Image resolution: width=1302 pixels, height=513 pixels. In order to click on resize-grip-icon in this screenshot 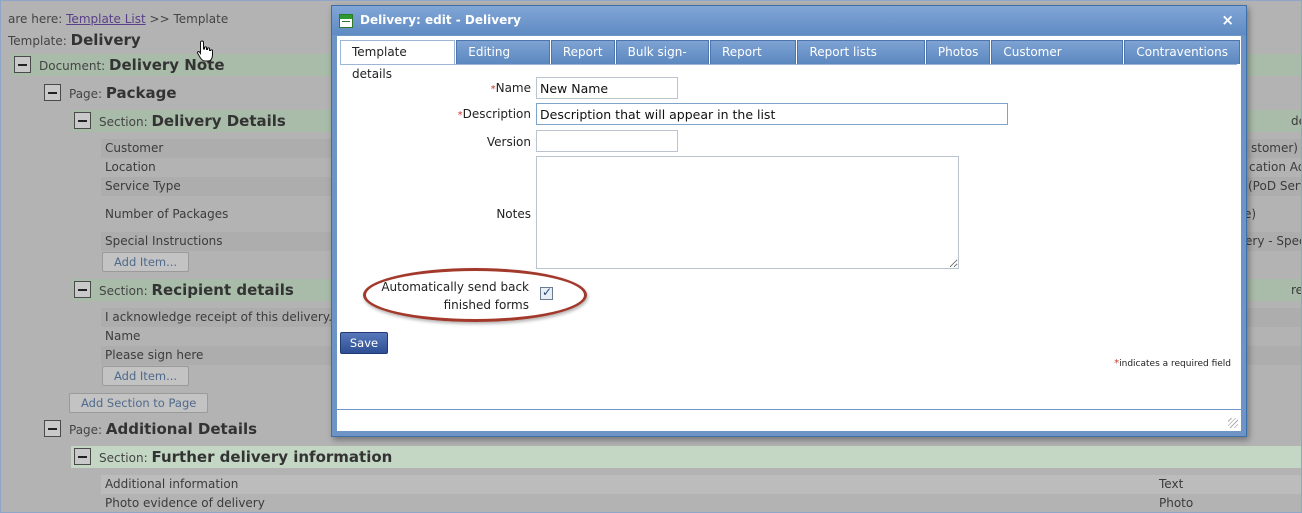, I will do `click(1233, 423)`.